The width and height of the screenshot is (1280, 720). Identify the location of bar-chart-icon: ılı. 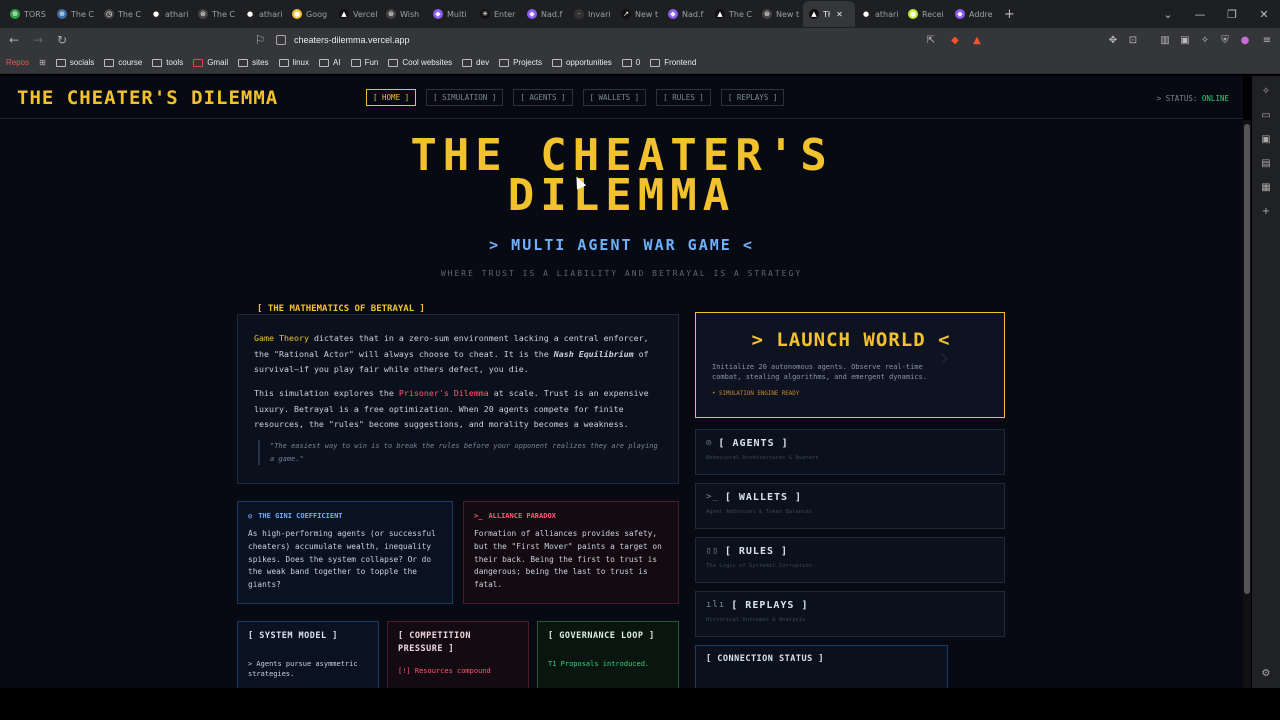
(716, 605).